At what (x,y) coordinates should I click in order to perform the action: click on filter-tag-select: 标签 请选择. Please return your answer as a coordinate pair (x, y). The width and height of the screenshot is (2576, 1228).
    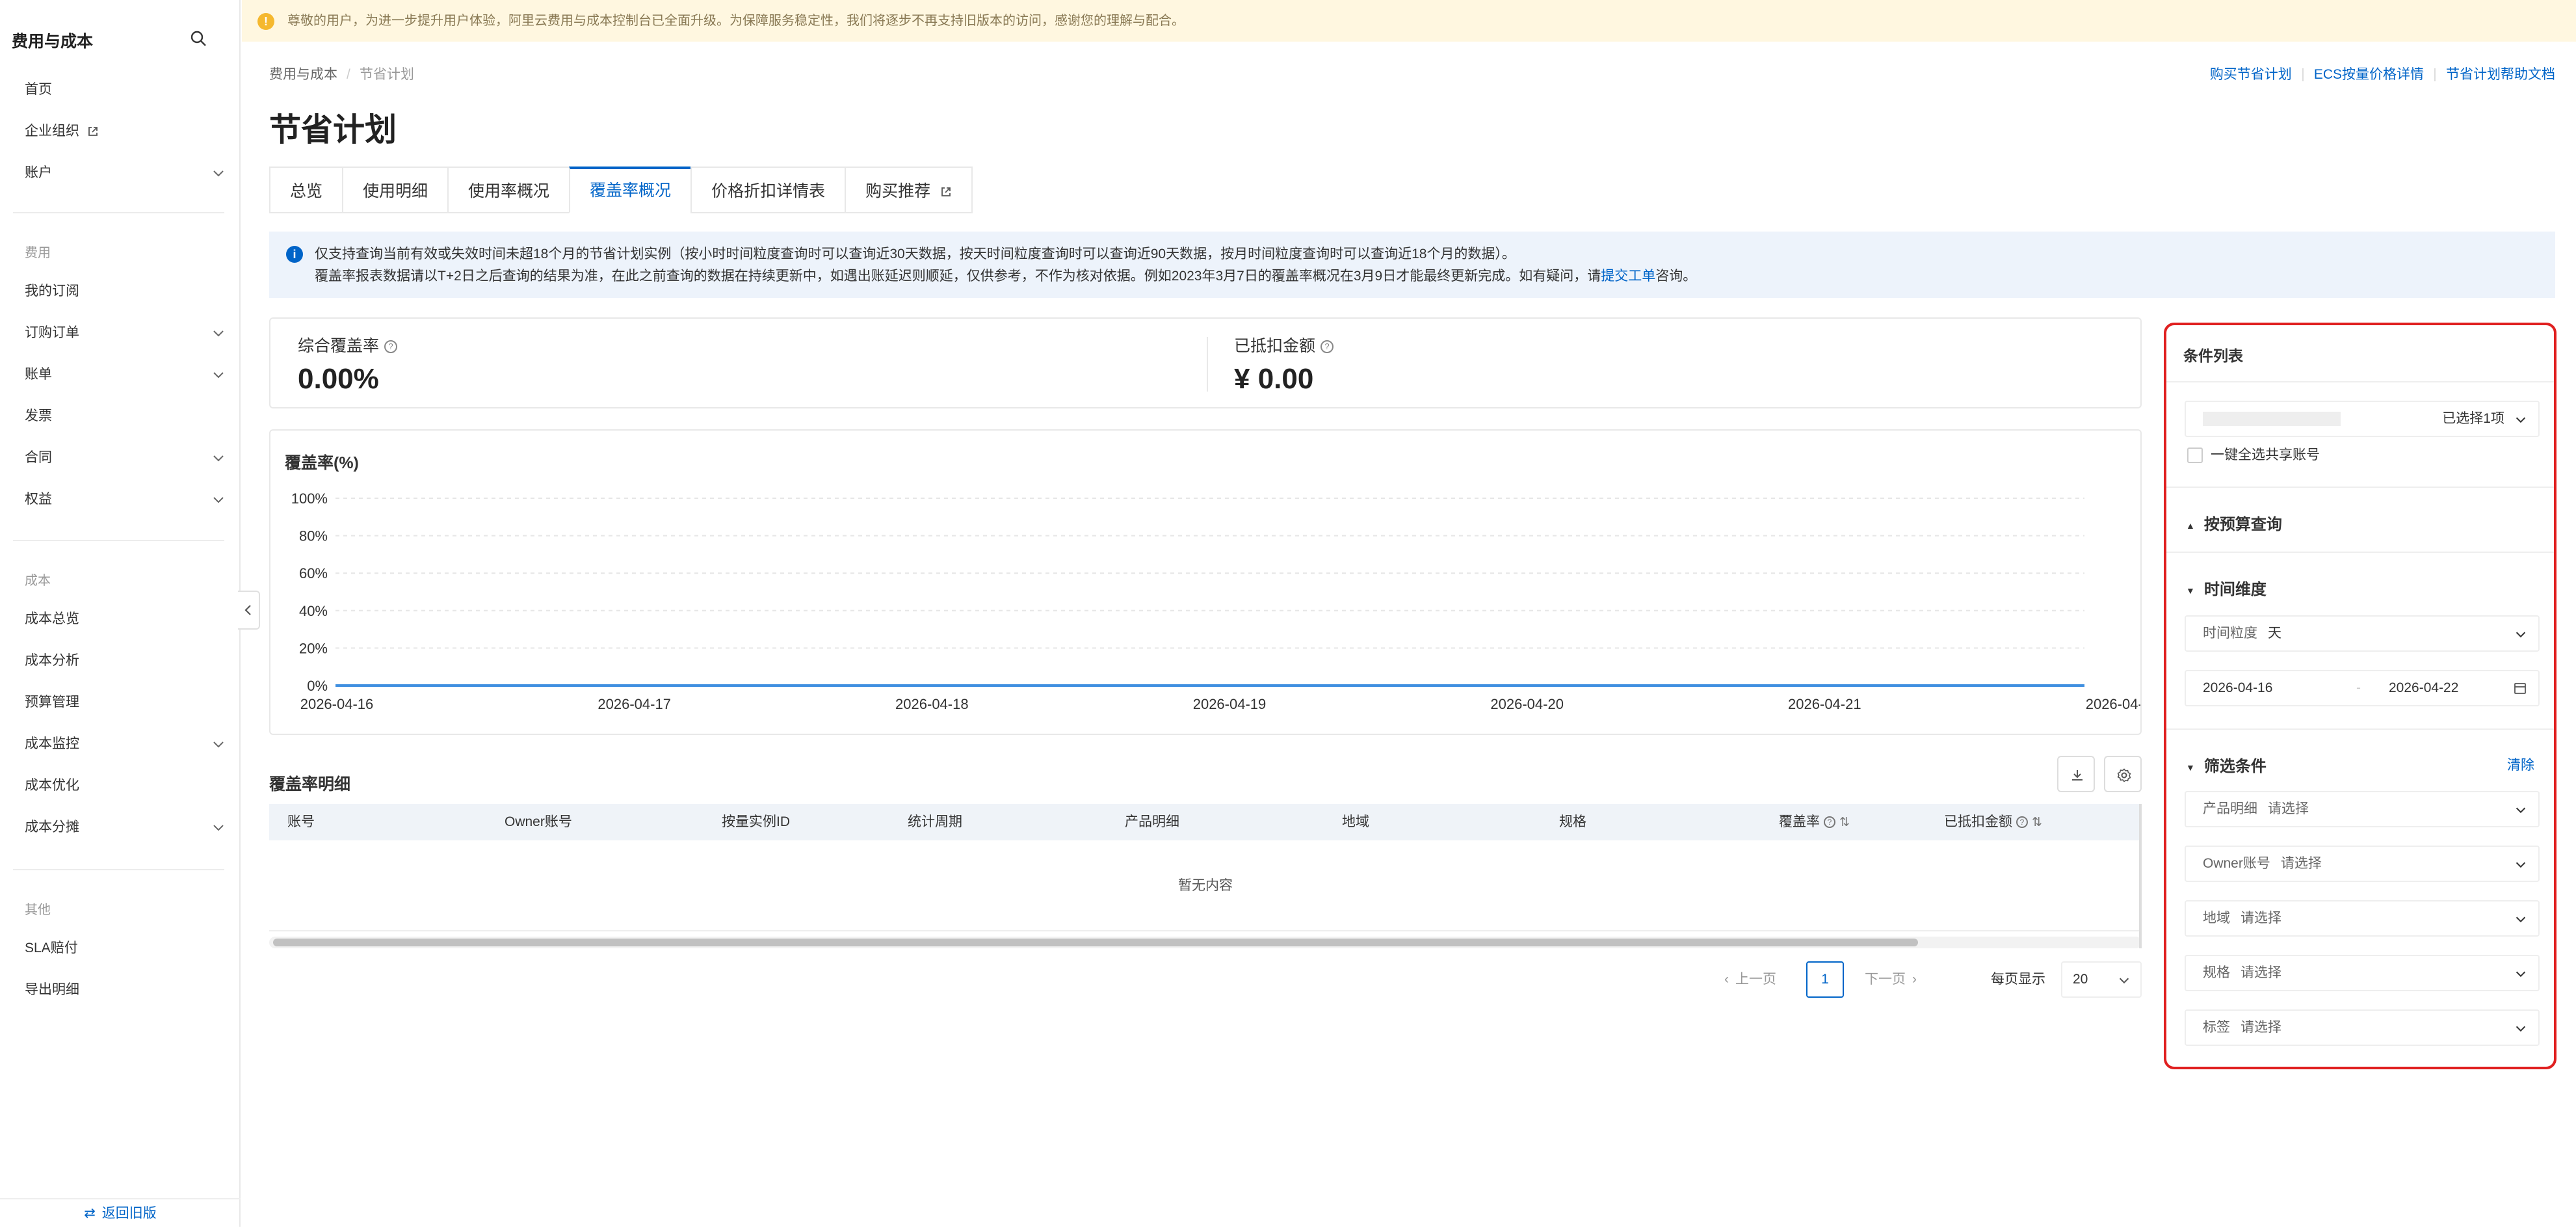
    Looking at the image, I should click on (2362, 1027).